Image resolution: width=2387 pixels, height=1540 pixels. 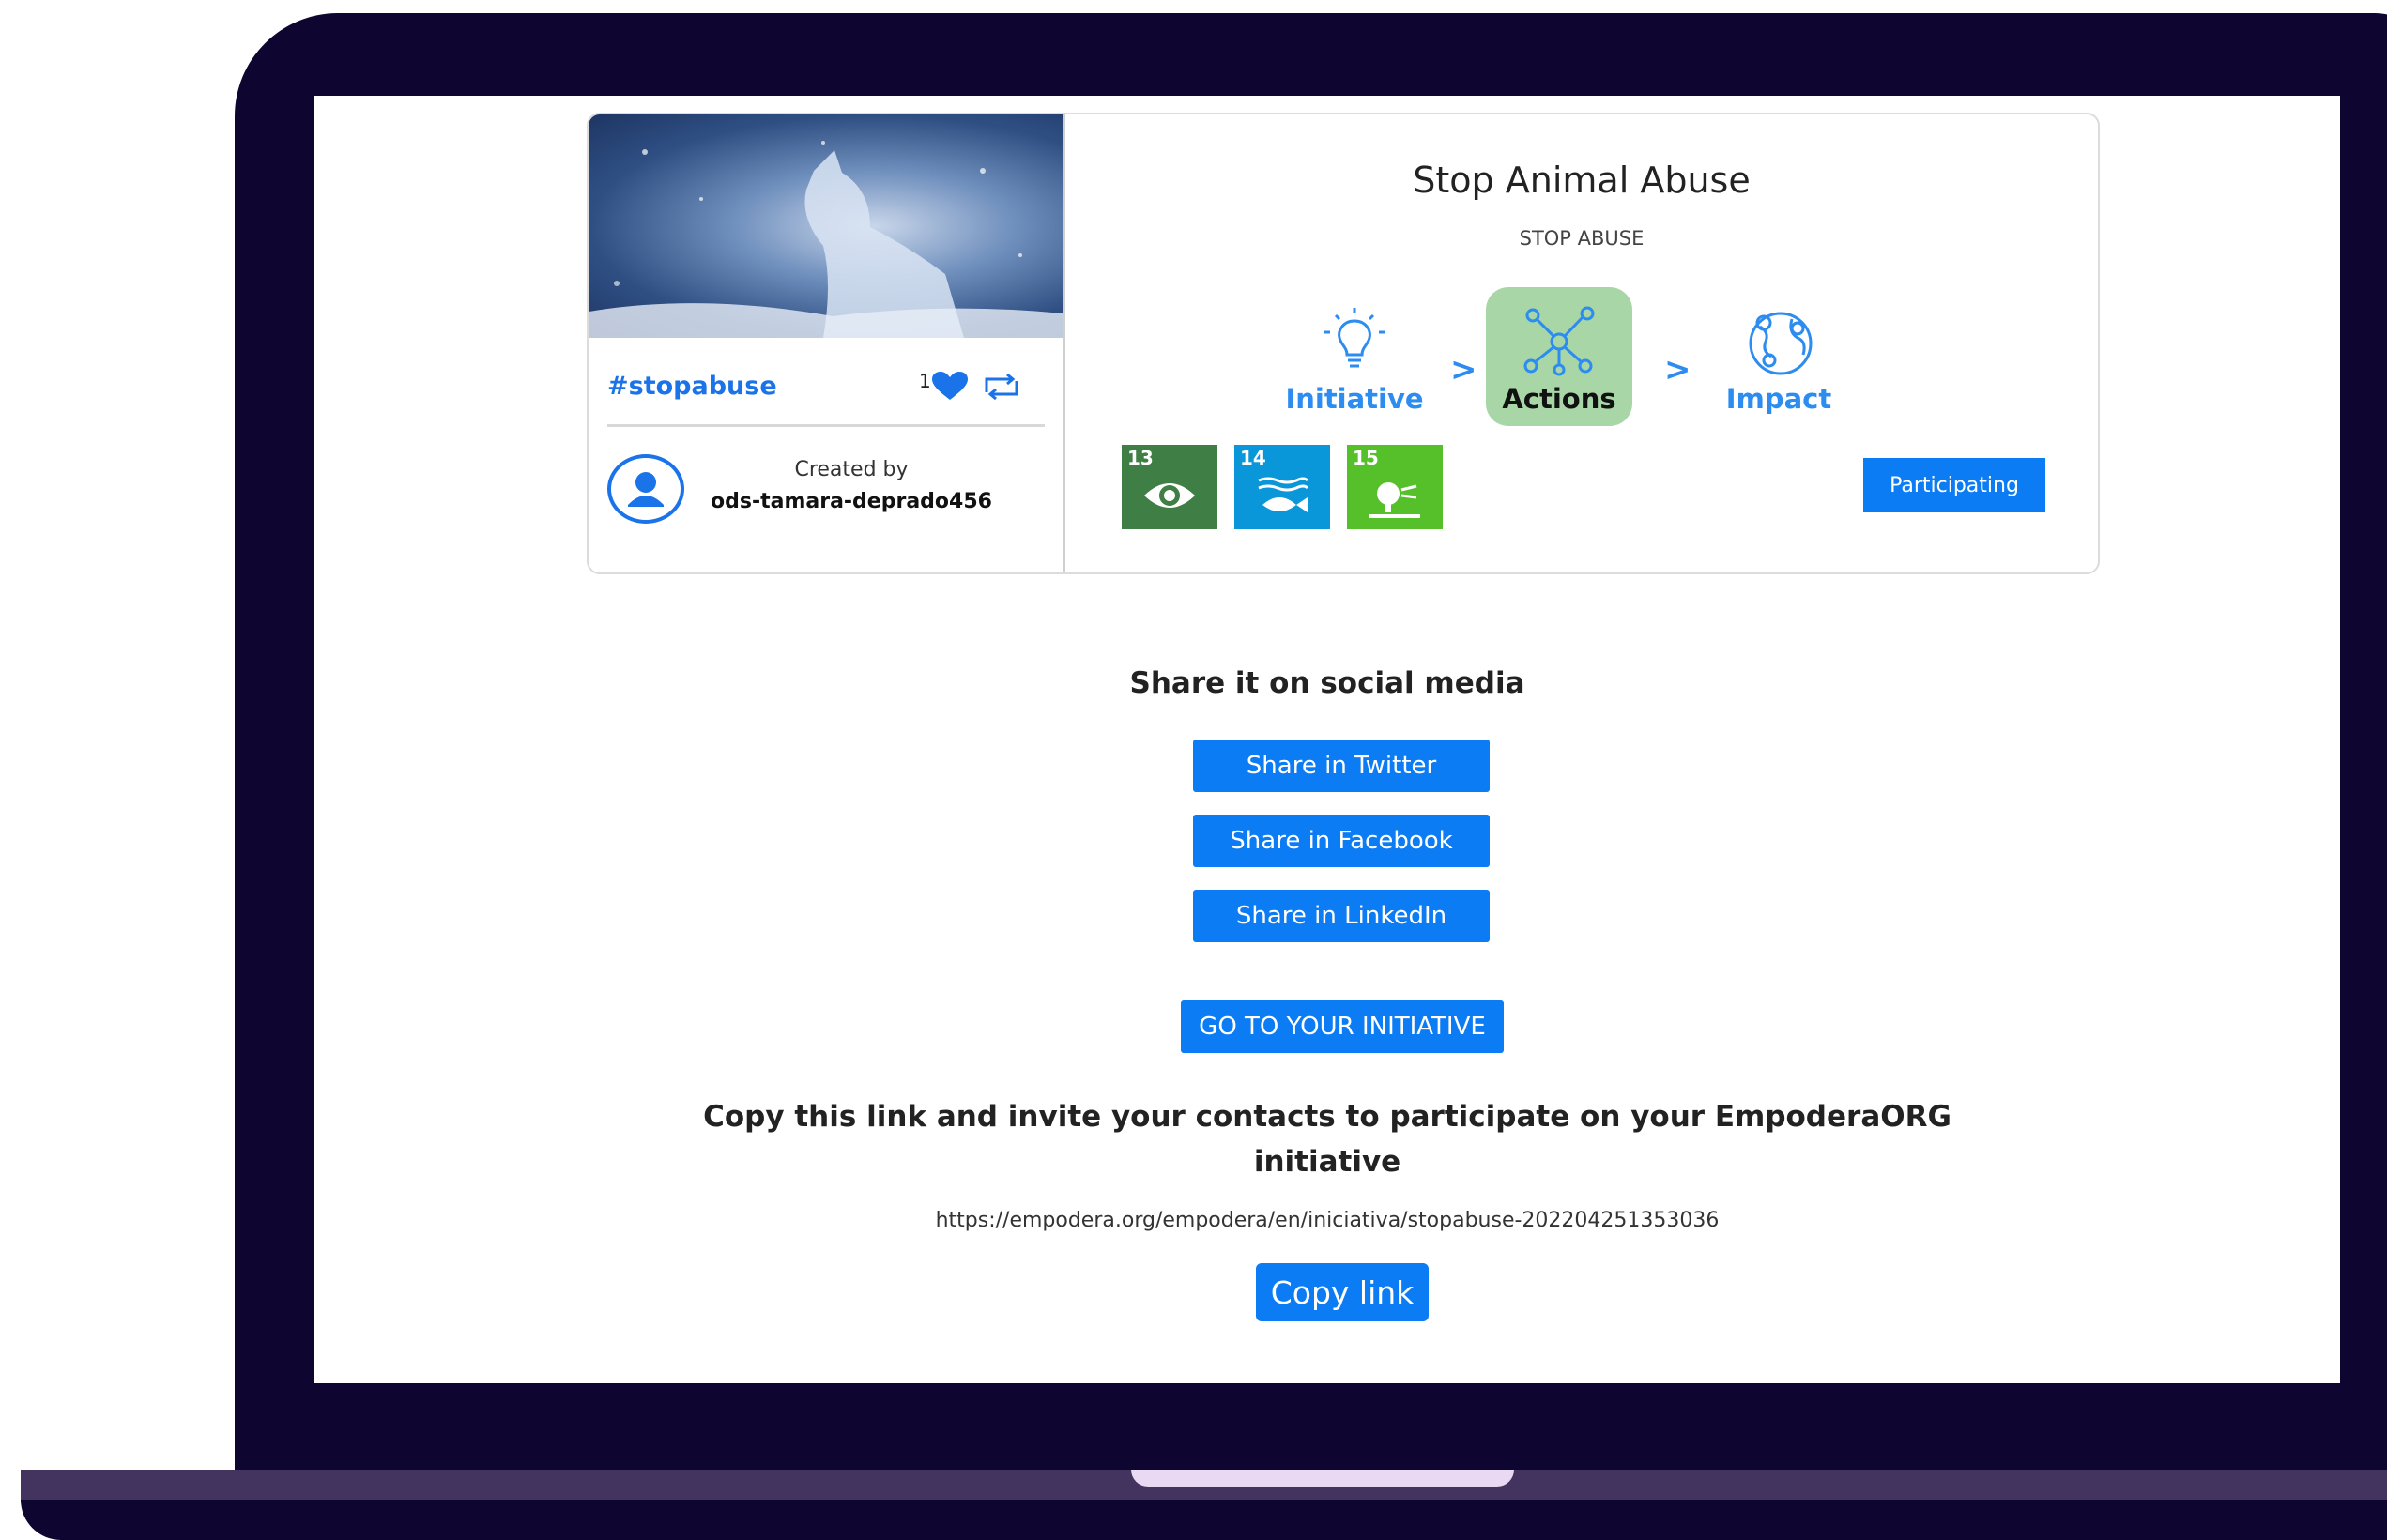 What do you see at coordinates (1141, 458) in the screenshot?
I see `sdg-number: 13` at bounding box center [1141, 458].